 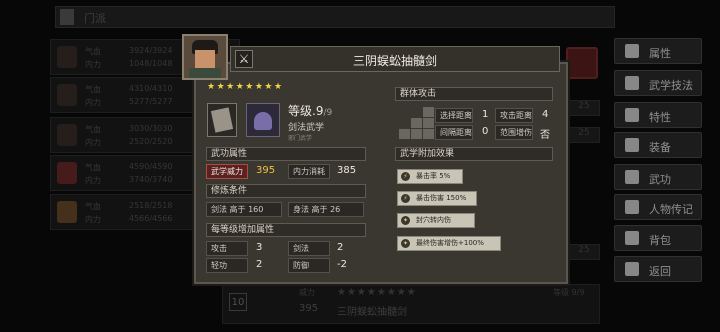 What do you see at coordinates (436, 220) in the screenshot?
I see `effect-tag: ✦ 封穴转内伤` at bounding box center [436, 220].